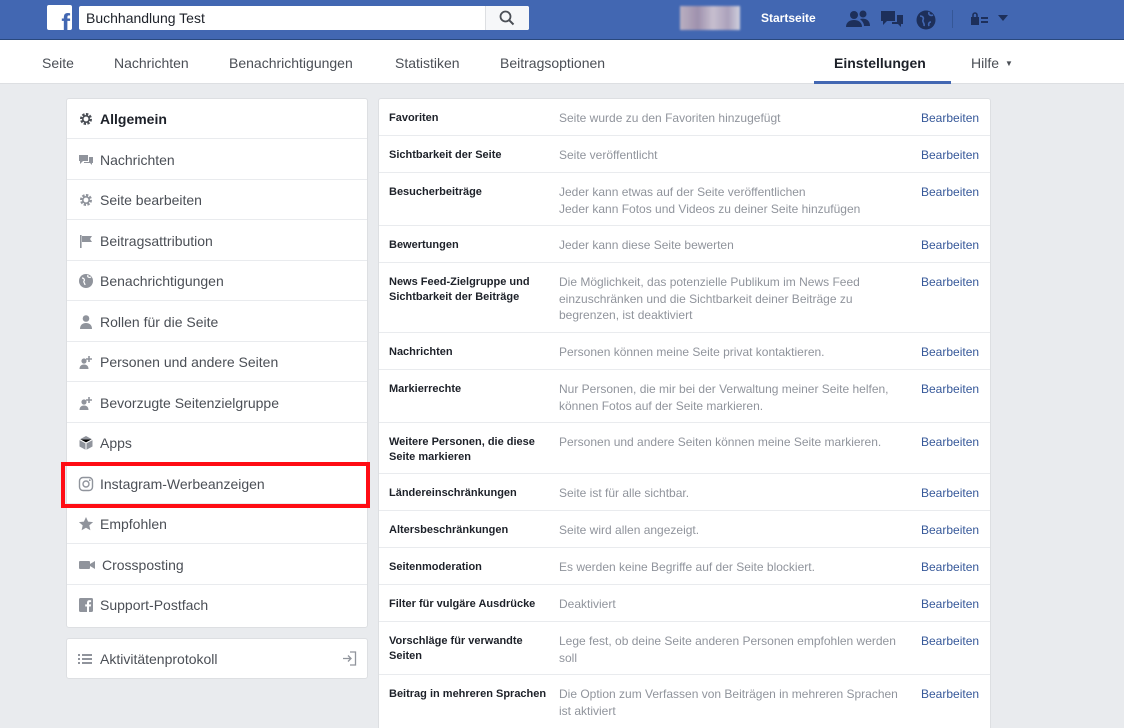 This screenshot has width=1124, height=728. I want to click on sidebar-item-empfohlen: Empfohlen, so click(217, 524).